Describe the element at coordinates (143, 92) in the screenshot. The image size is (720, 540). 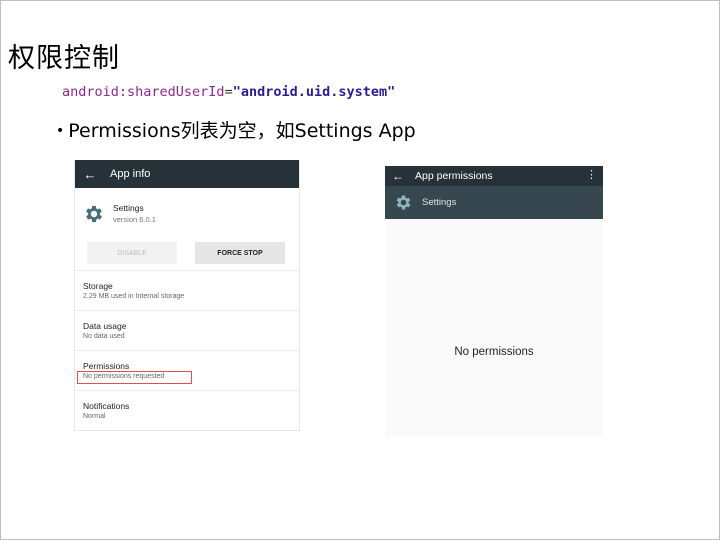
I see `code-attribute: android:sharedUserId` at that location.